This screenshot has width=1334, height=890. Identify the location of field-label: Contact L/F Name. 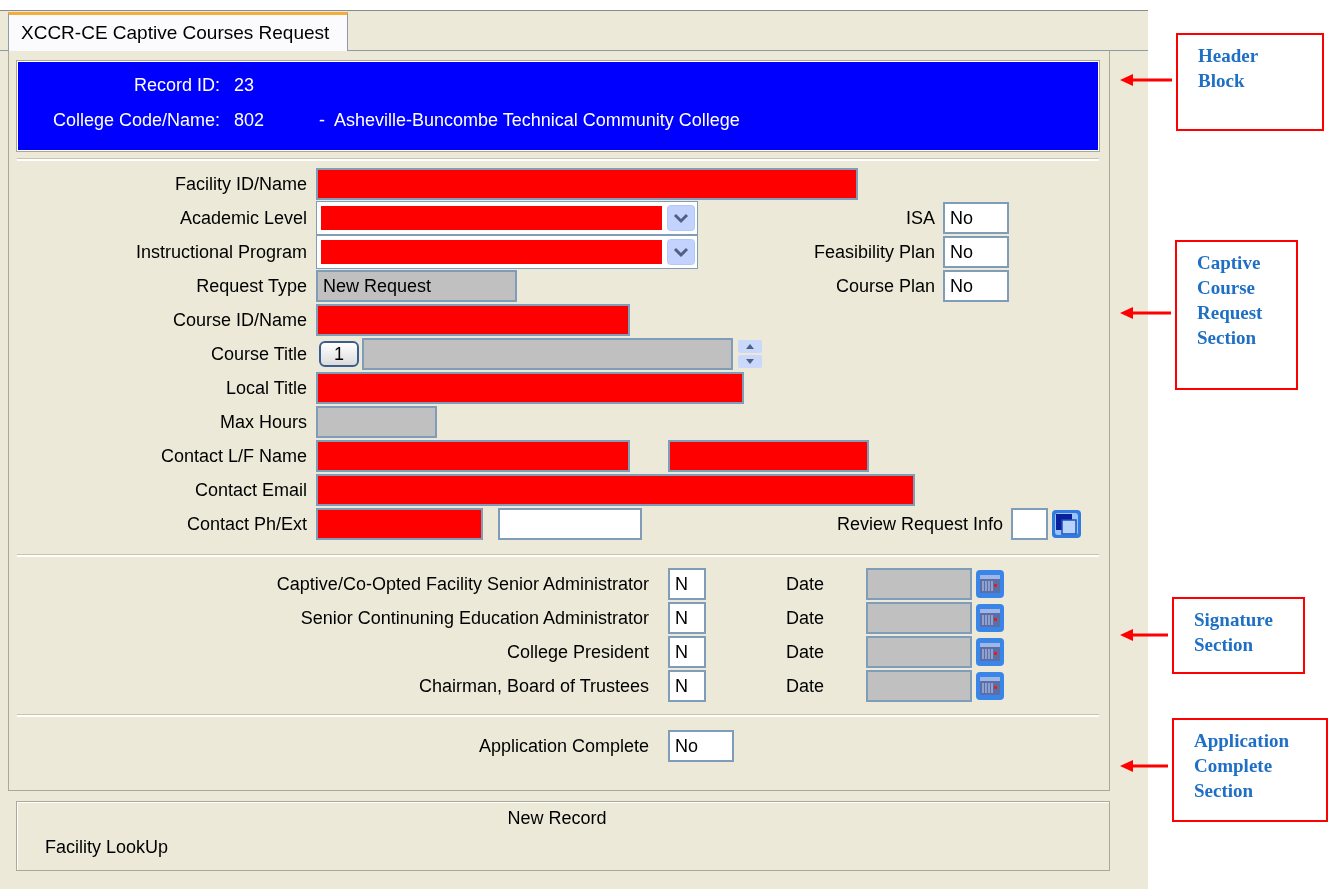
(233, 456).